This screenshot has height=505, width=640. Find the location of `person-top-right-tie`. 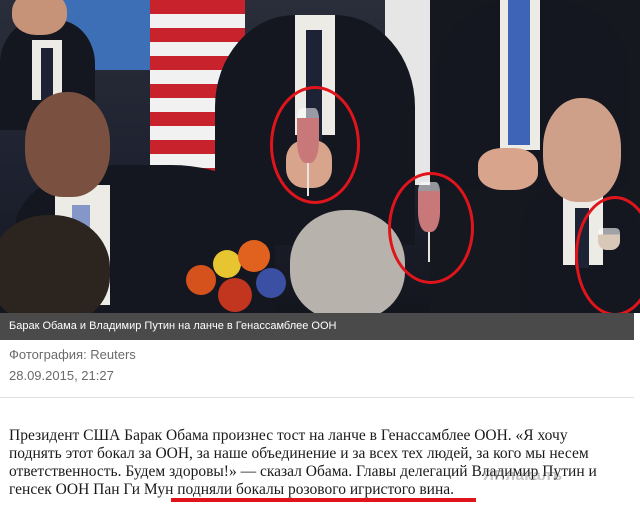

person-top-right-tie is located at coordinates (519, 72).